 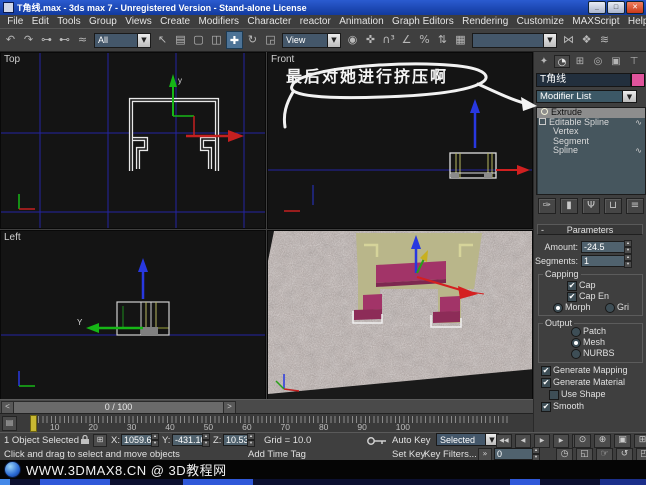 I want to click on x-spinner: ▴ ▾, so click(x=155, y=440).